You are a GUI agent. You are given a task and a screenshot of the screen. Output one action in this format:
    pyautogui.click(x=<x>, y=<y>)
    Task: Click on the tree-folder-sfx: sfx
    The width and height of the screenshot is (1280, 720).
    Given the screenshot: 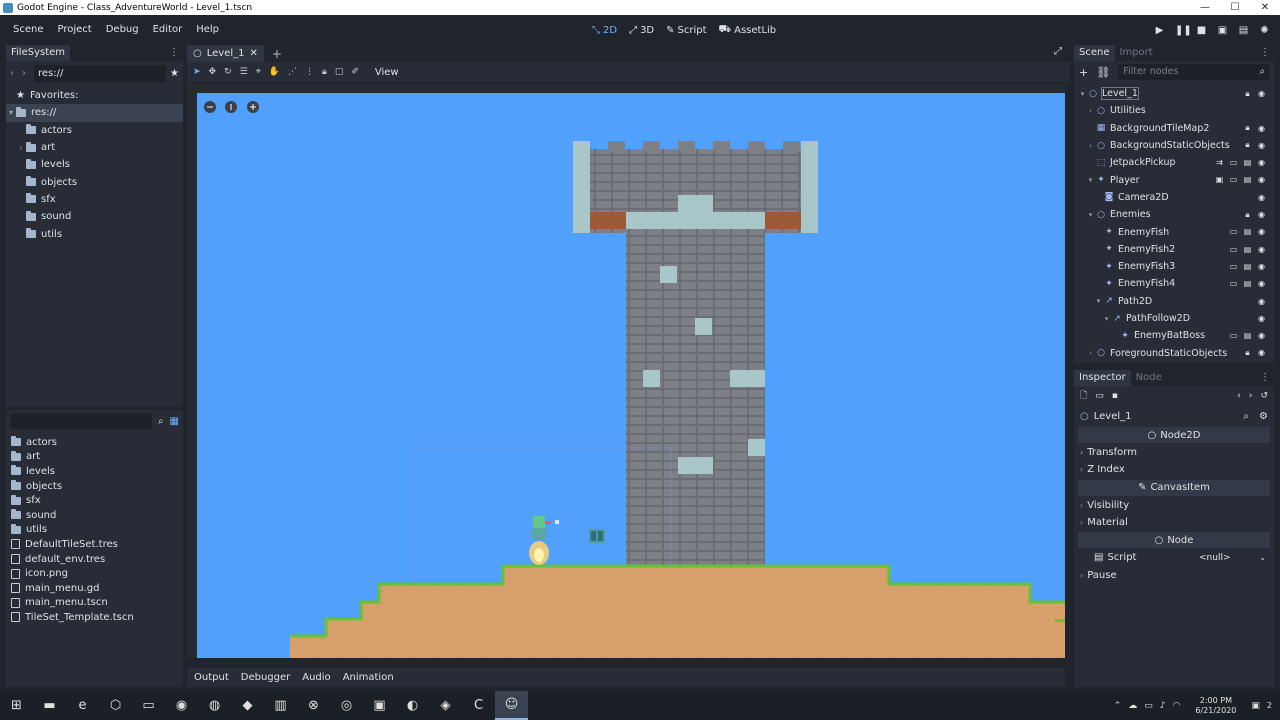 What is the action you would take?
    pyautogui.click(x=94, y=199)
    